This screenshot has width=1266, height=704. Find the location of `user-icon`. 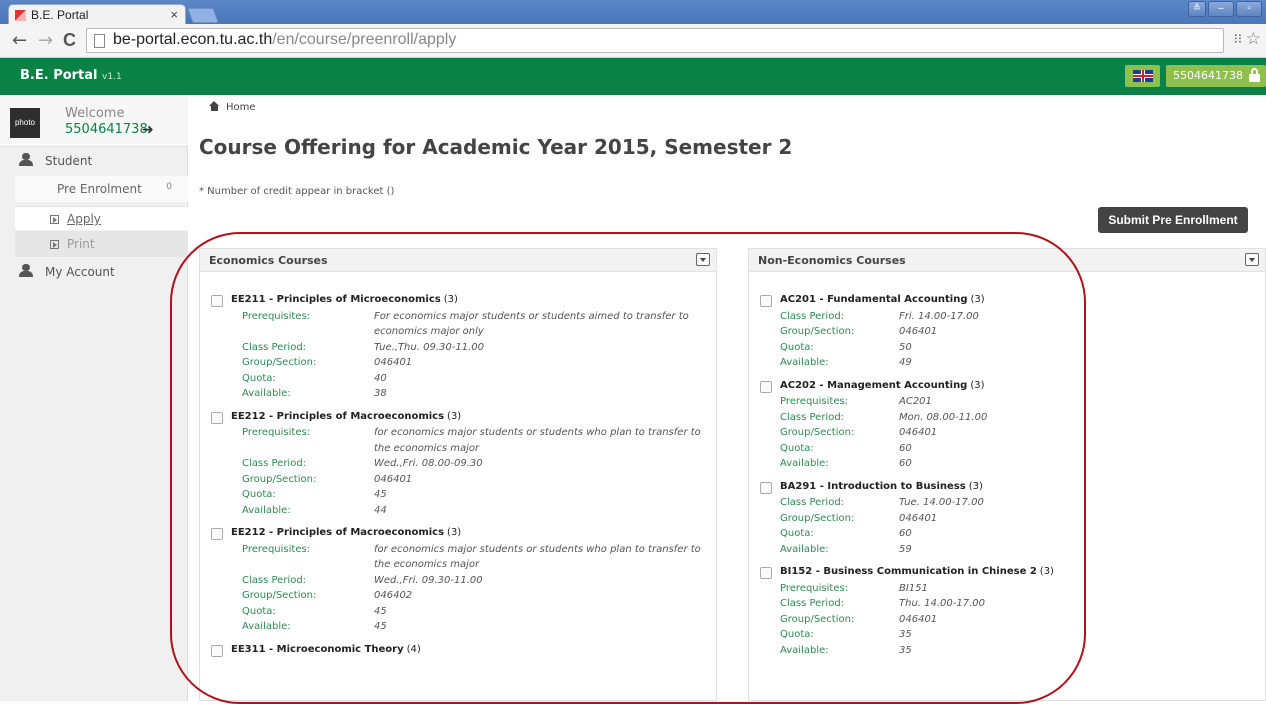

user-icon is located at coordinates (26, 160).